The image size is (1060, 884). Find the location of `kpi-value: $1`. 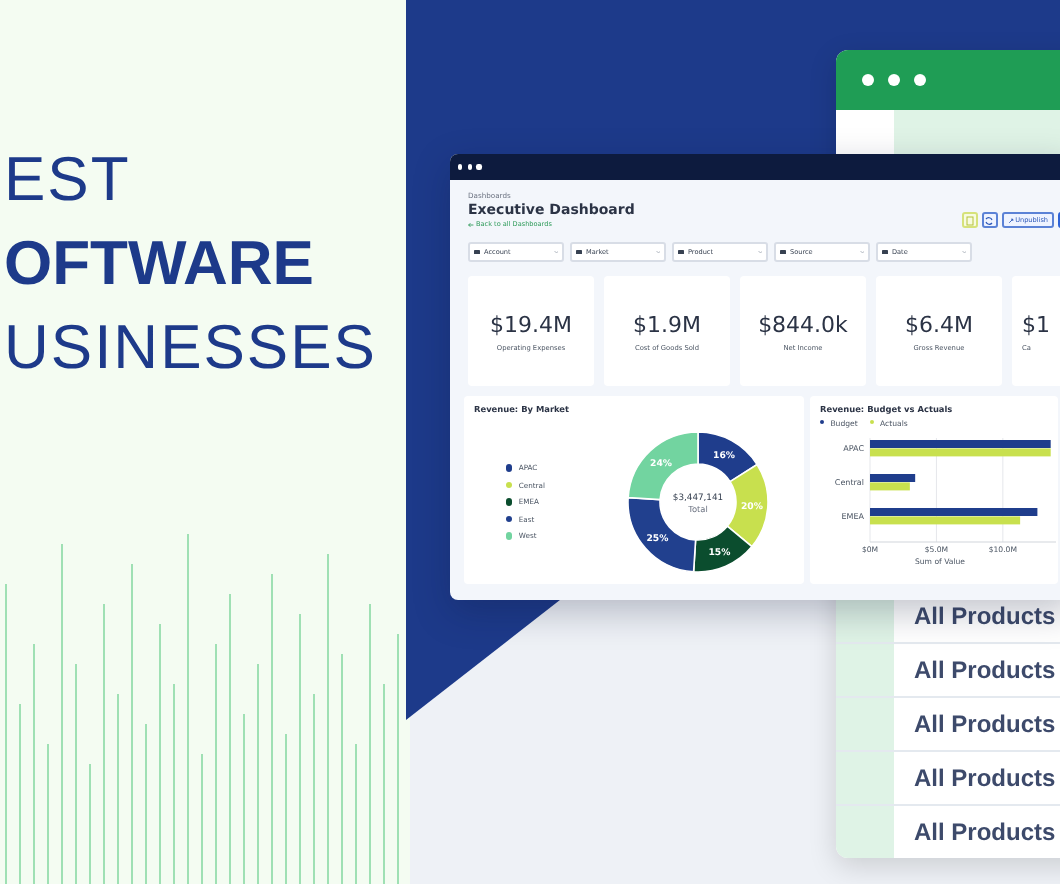

kpi-value: $1 is located at coordinates (1036, 324).